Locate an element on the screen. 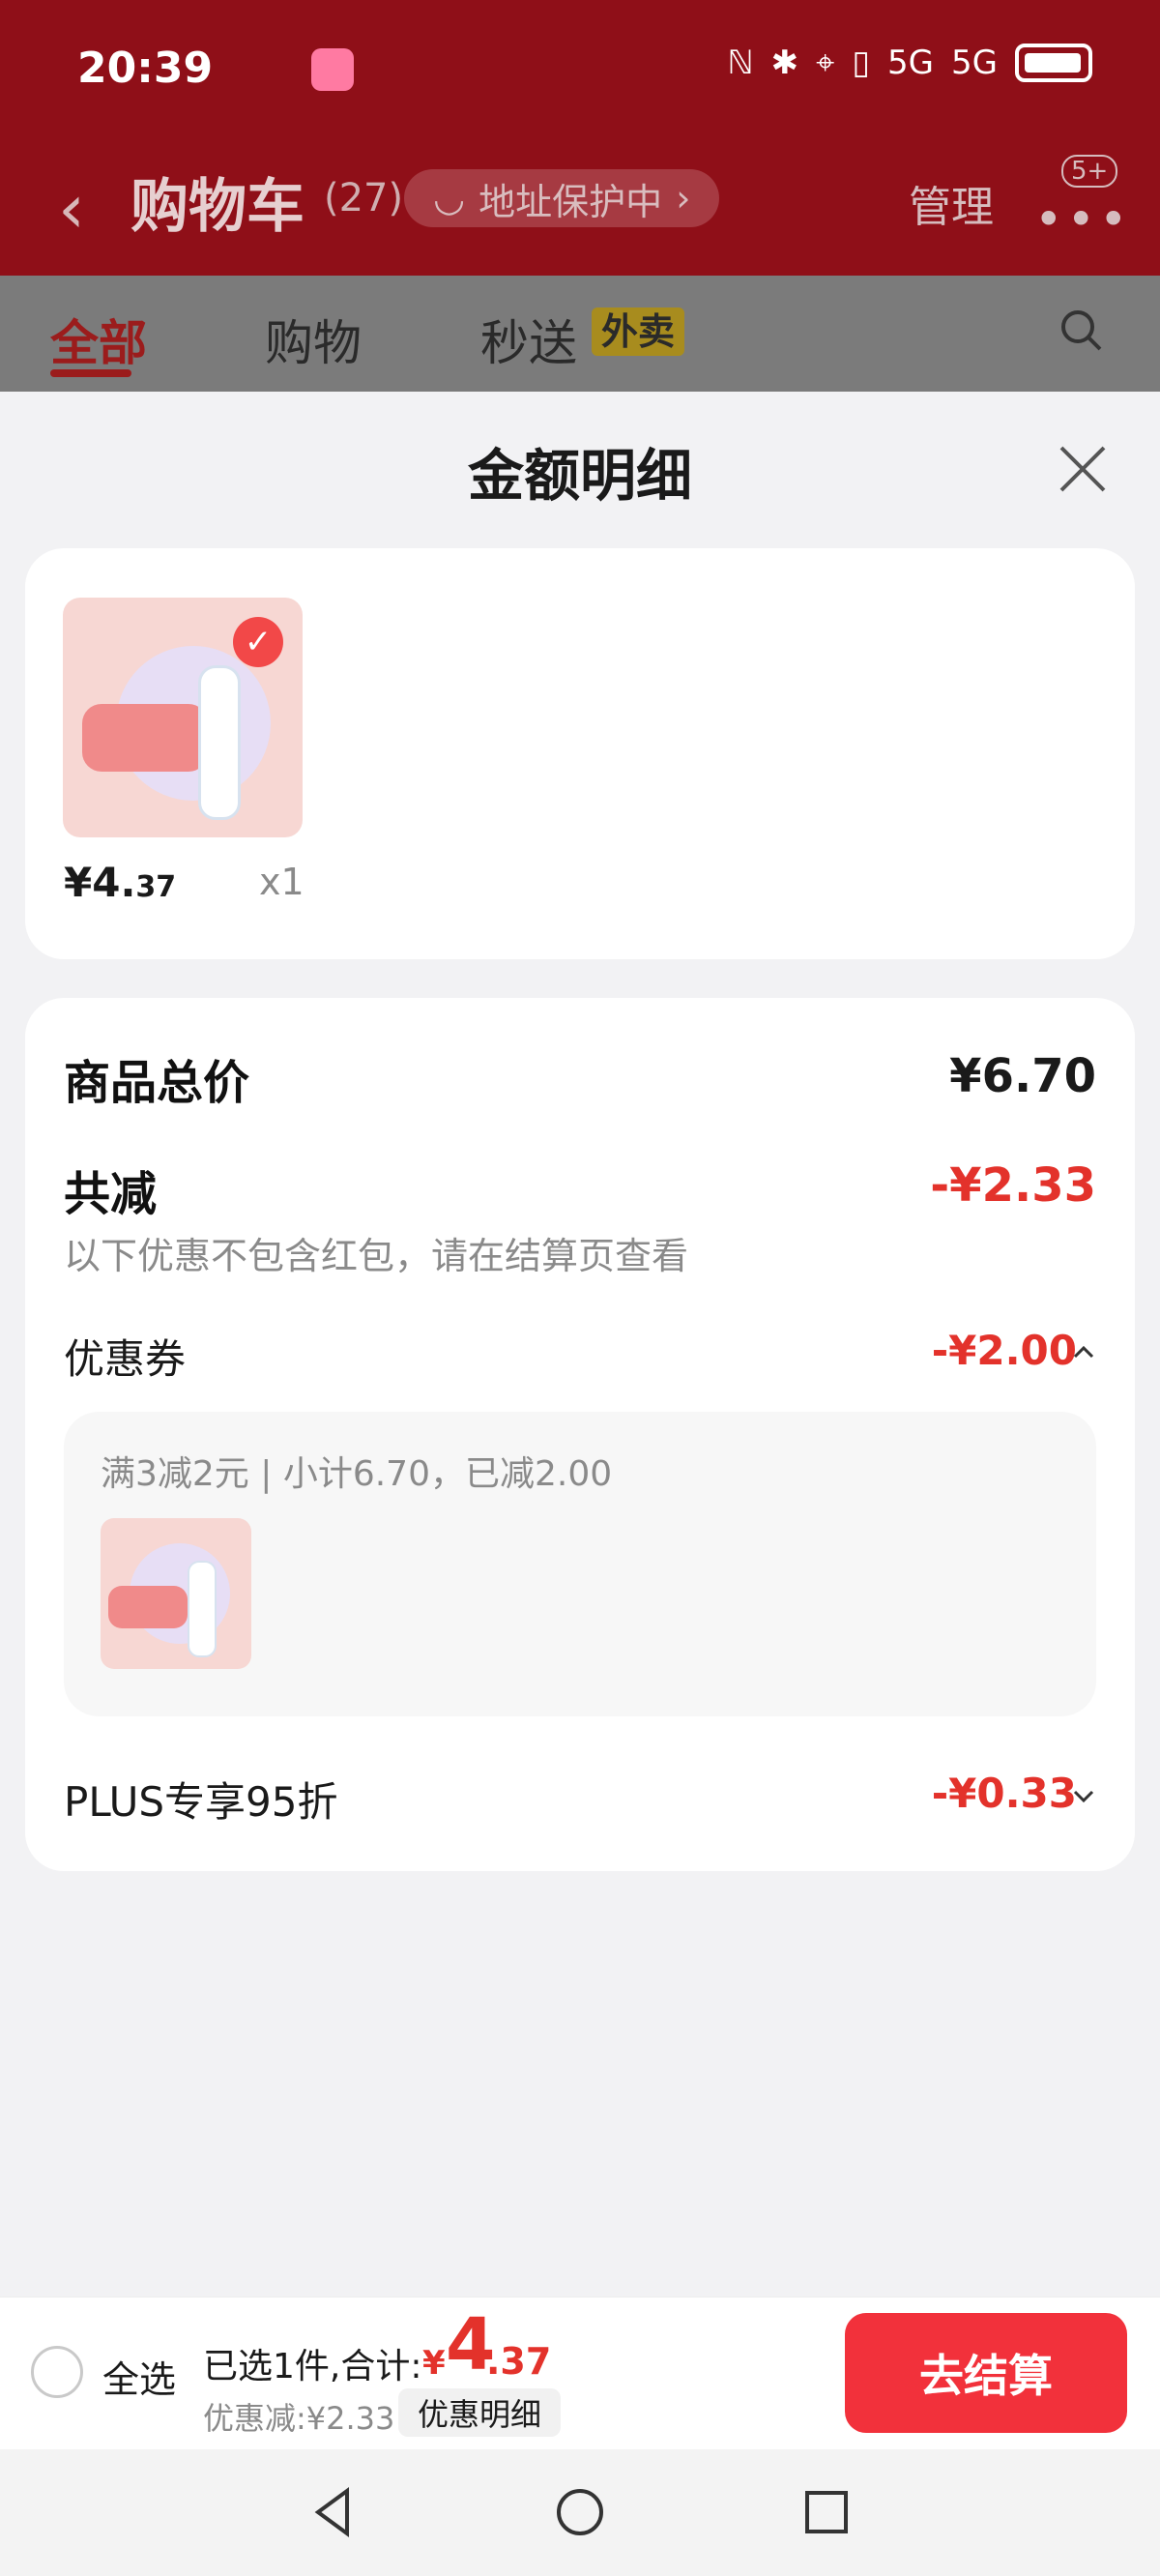 Image resolution: width=1160 pixels, height=2576 pixels. select-all-label: 全选 is located at coordinates (139, 2376).